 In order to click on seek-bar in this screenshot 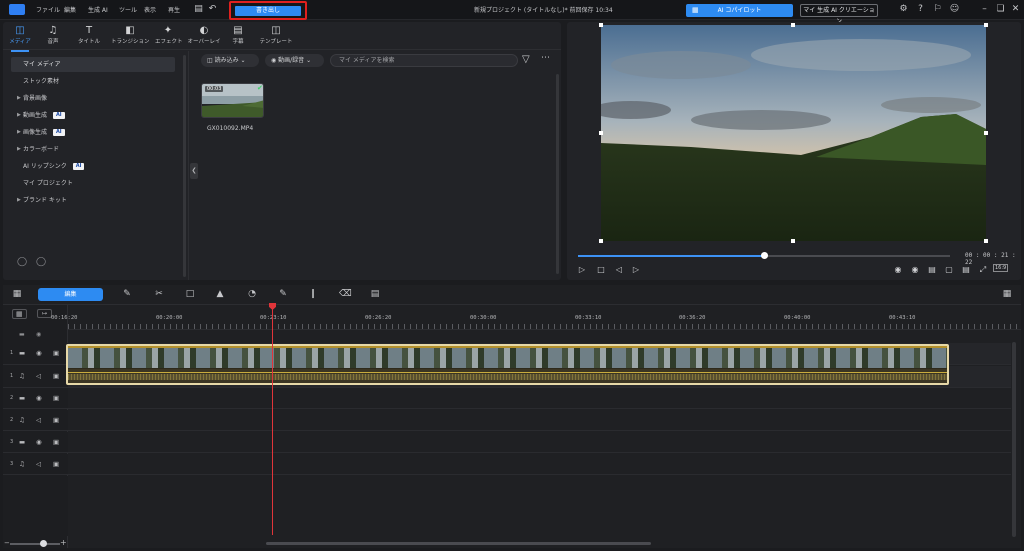, I will do `click(764, 255)`.